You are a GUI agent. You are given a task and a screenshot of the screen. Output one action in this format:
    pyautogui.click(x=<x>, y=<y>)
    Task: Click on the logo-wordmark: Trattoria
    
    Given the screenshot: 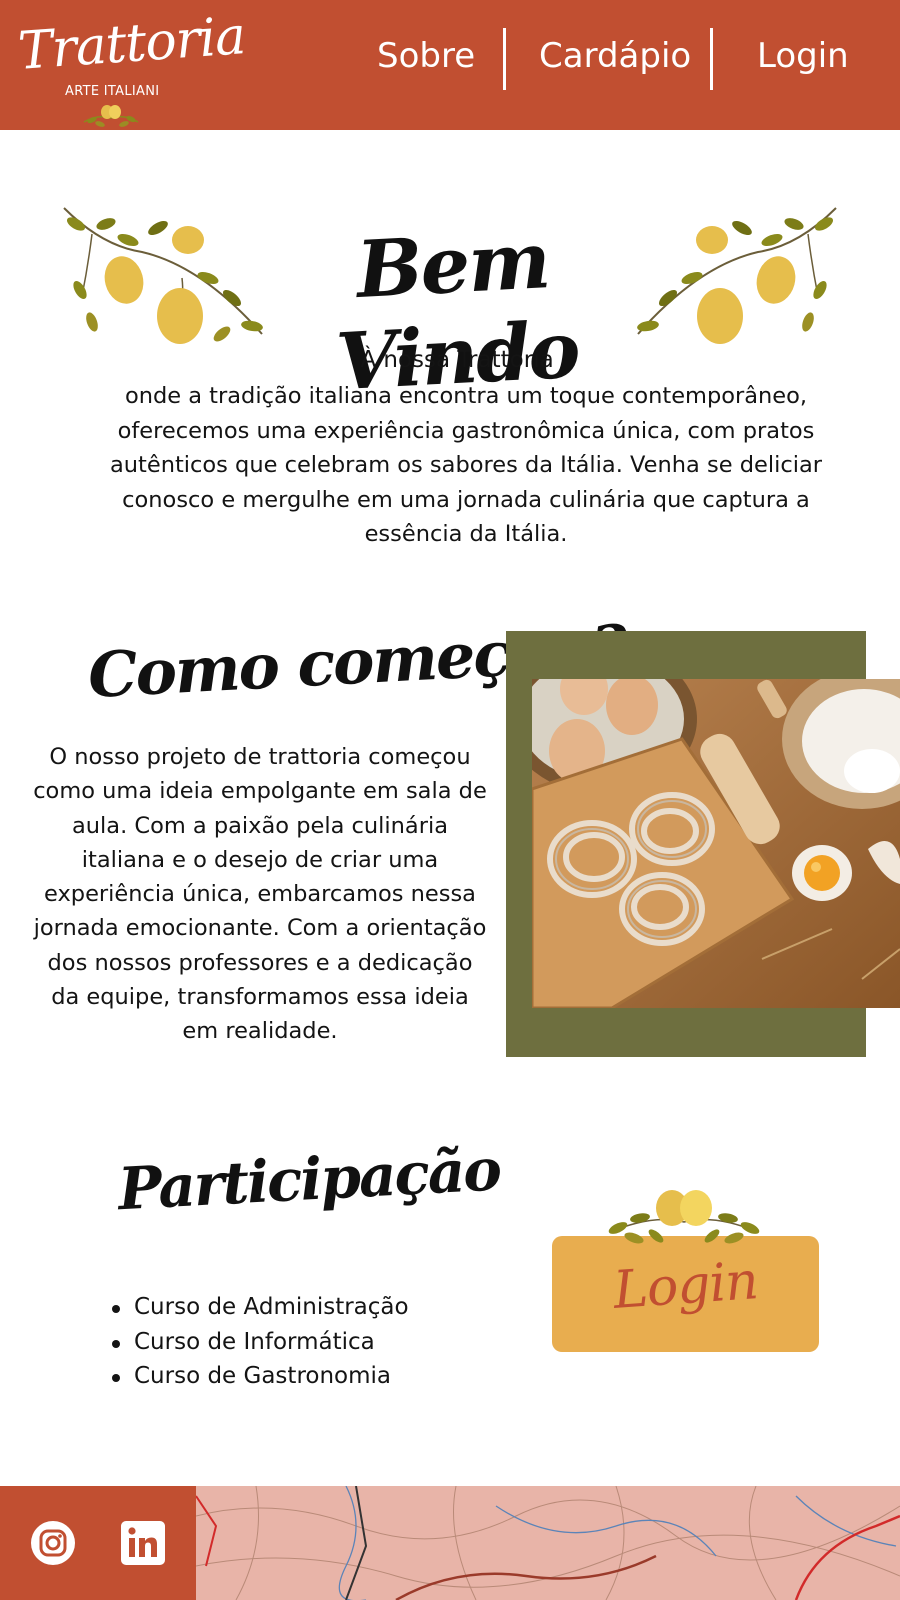 What is the action you would take?
    pyautogui.click(x=131, y=44)
    